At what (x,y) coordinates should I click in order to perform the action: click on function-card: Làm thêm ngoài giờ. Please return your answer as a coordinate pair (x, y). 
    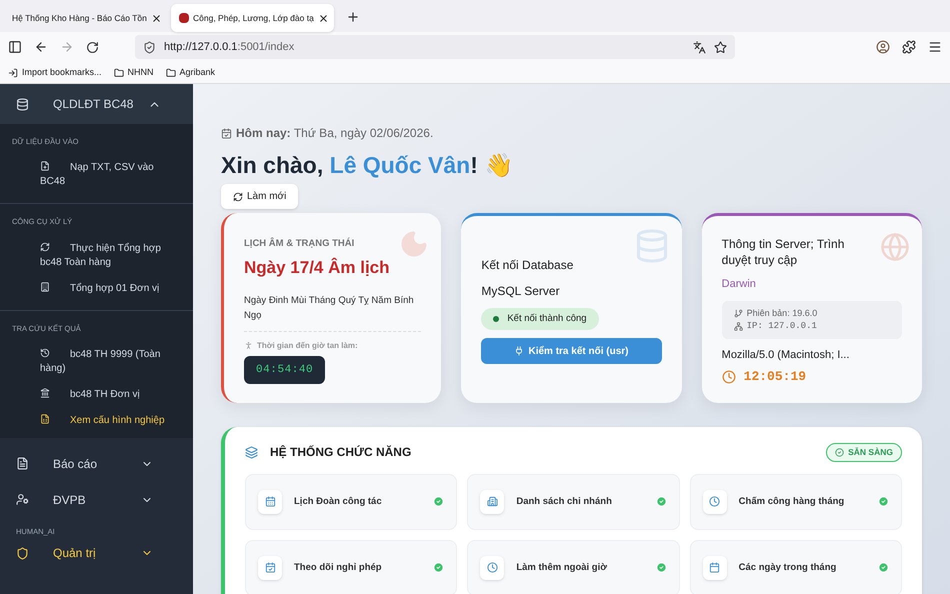
    Looking at the image, I should click on (573, 567).